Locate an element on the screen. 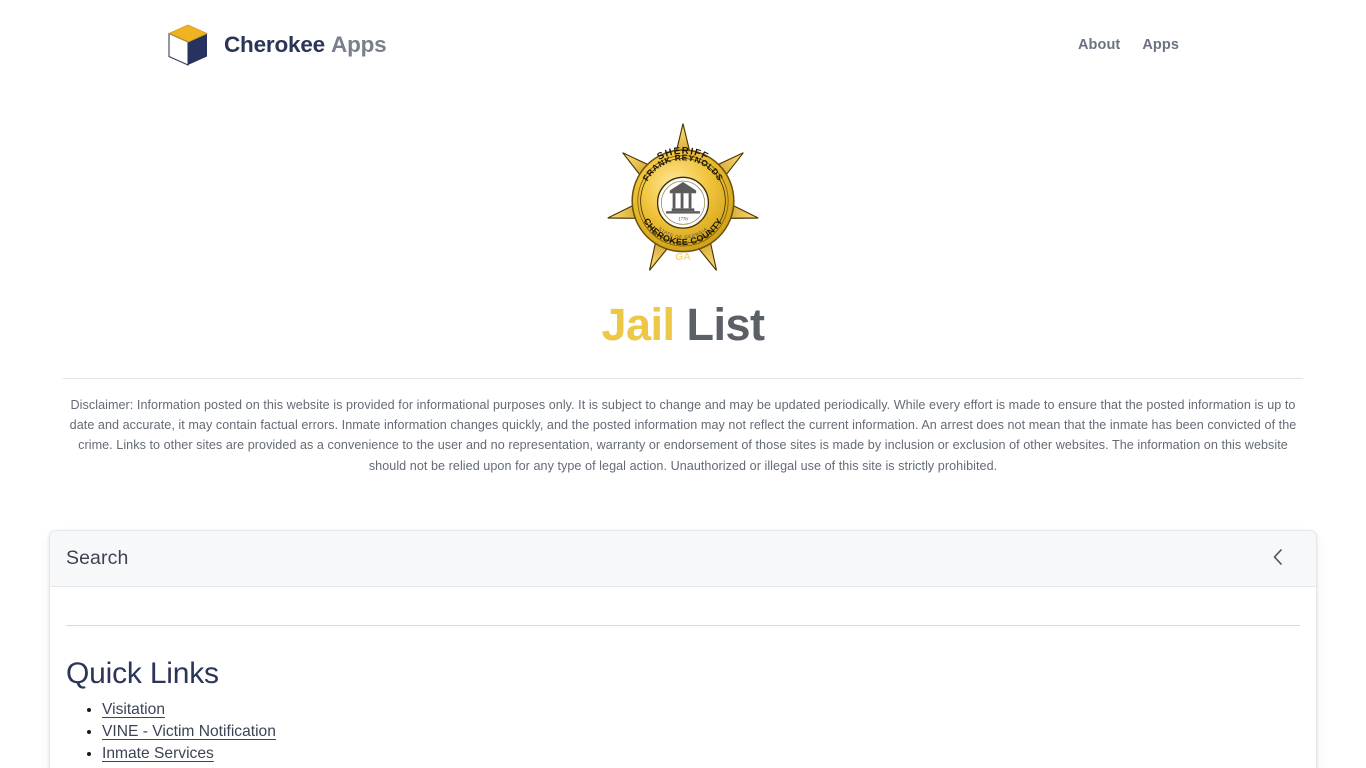 This screenshot has height=768, width=1366. brand-name-bold: Cherokee is located at coordinates (274, 44).